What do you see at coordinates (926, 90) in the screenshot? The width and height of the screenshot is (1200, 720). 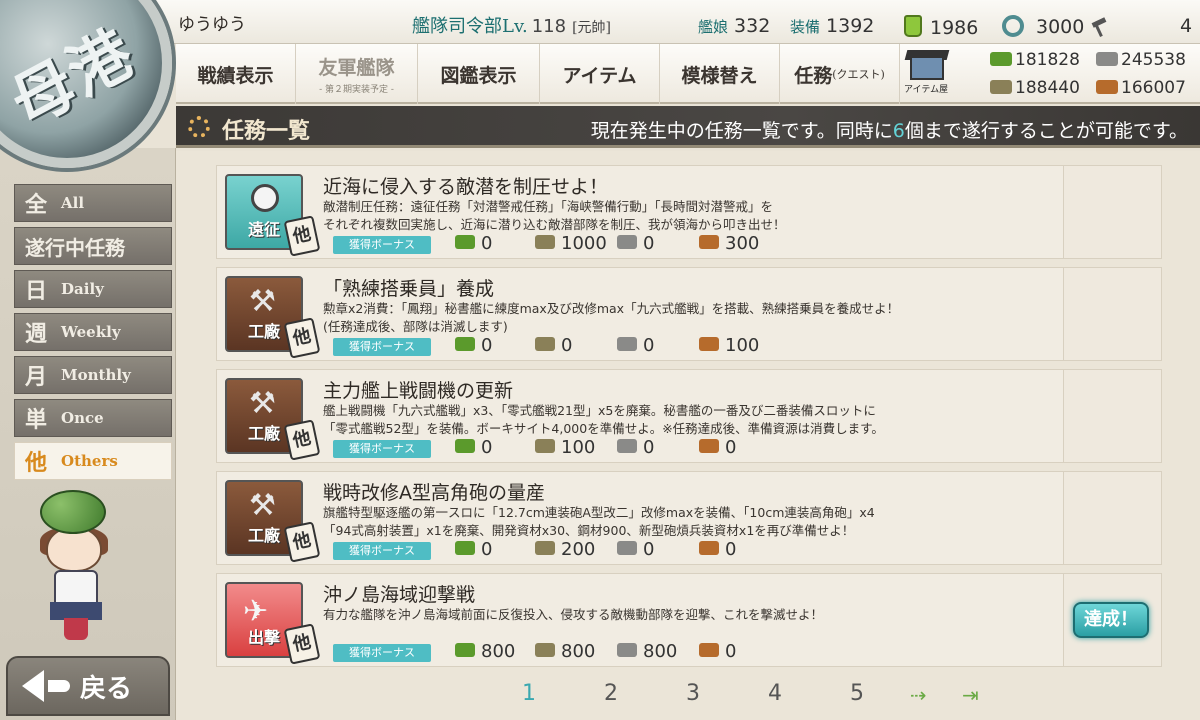 I see `shop-label: アイテム屋` at bounding box center [926, 90].